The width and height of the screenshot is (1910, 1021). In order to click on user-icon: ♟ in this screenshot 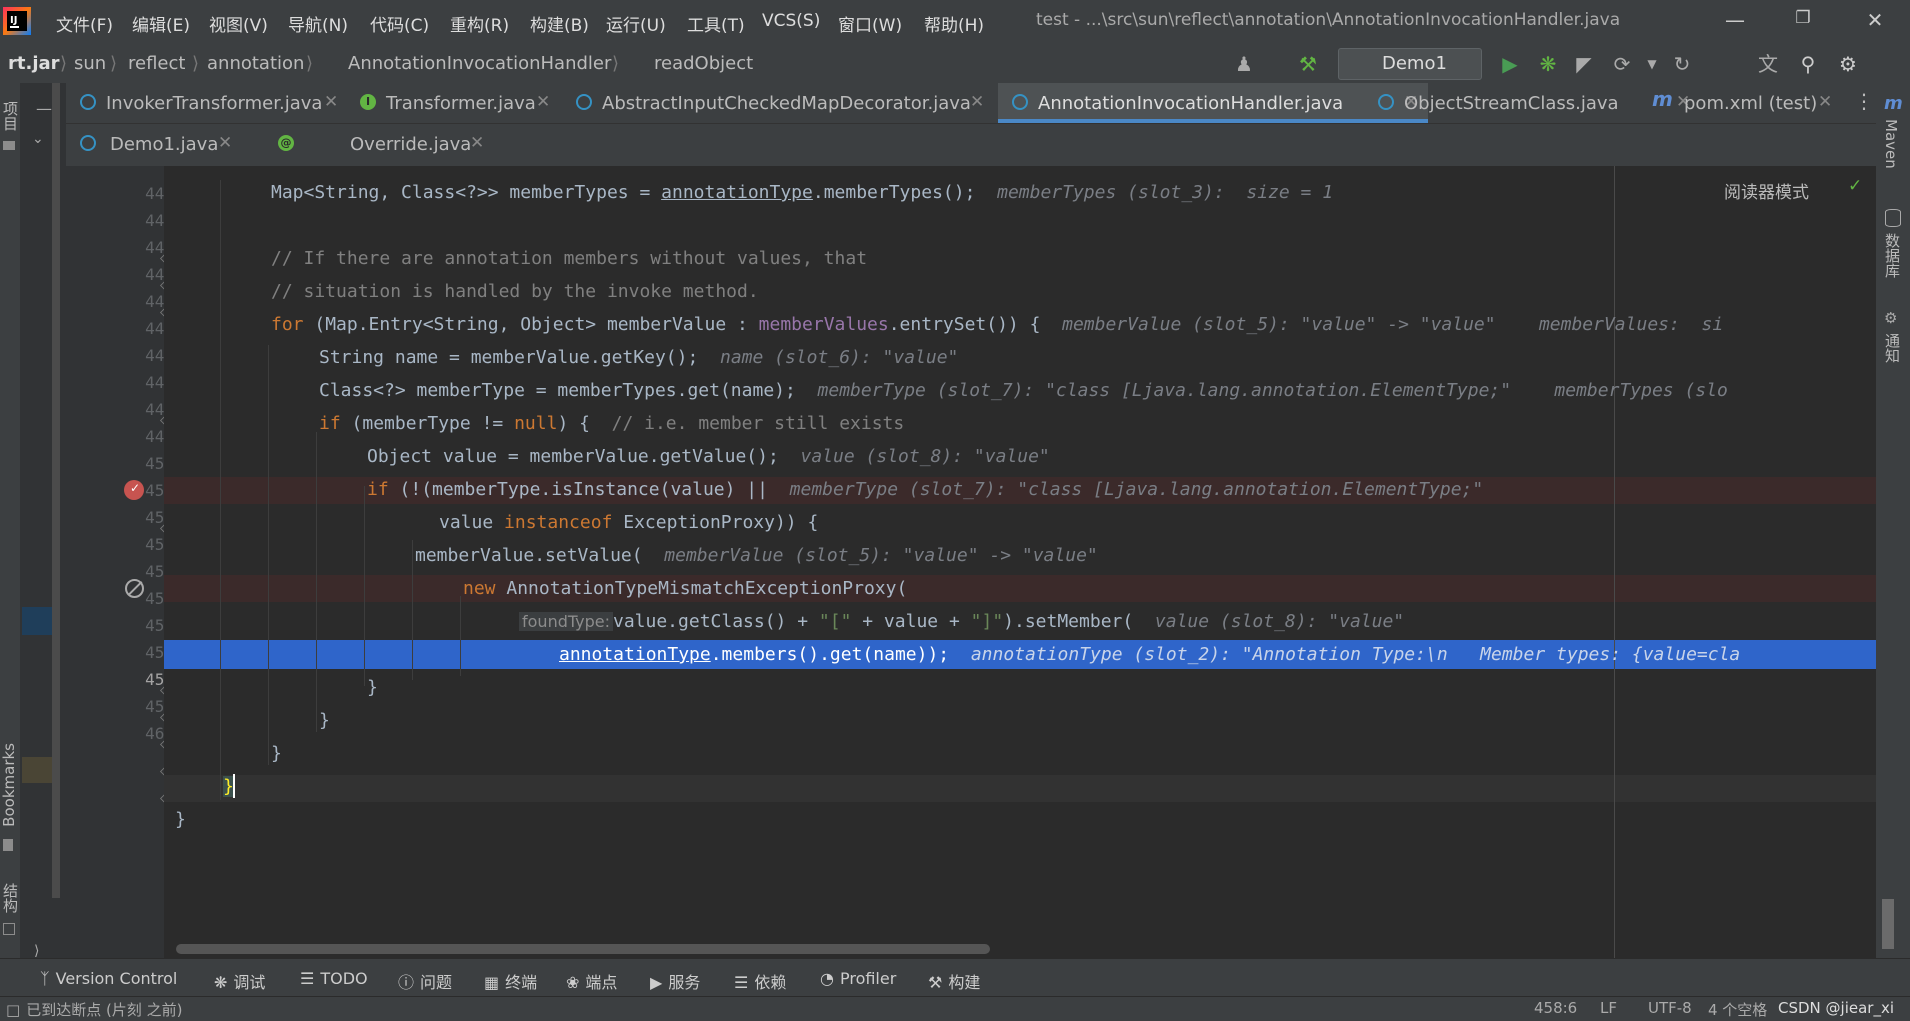, I will do `click(1244, 64)`.